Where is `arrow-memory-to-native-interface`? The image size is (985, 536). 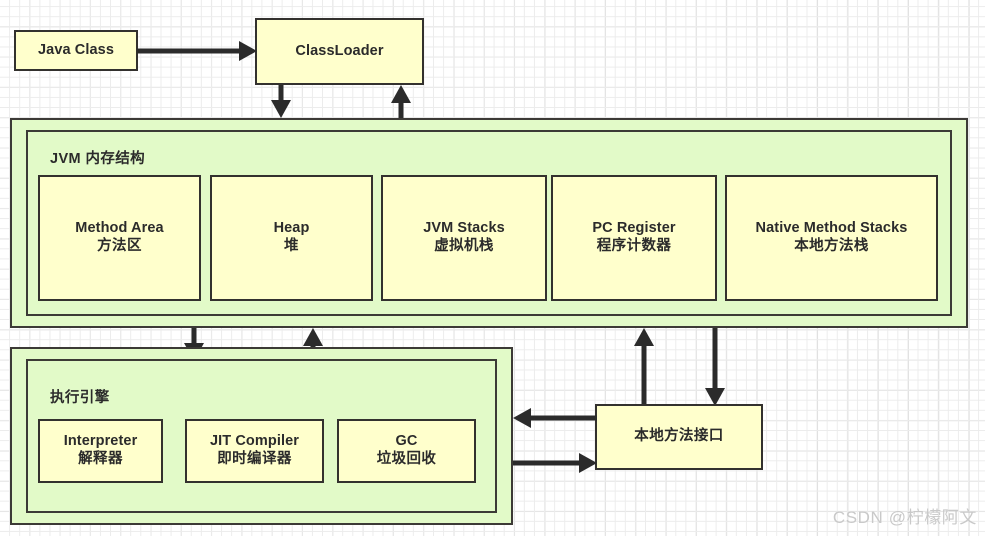
arrow-memory-to-native-interface is located at coordinates (715, 367).